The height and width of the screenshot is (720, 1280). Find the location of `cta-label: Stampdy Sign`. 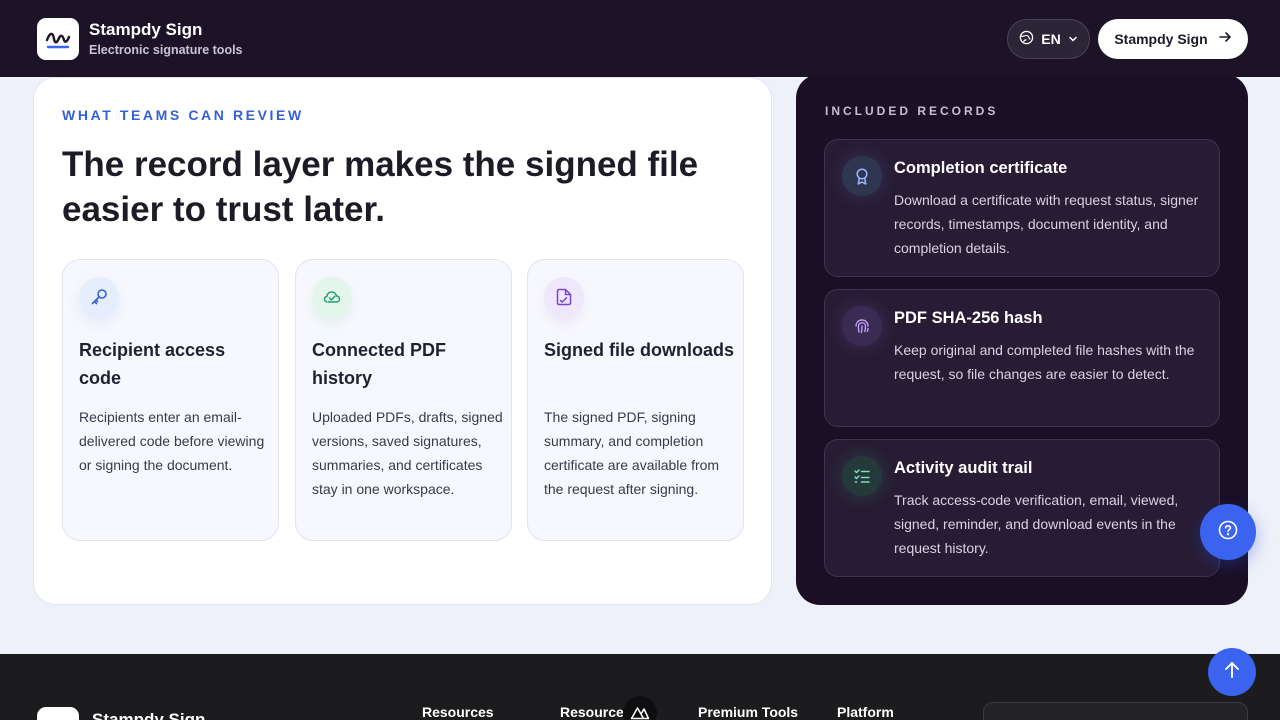

cta-label: Stampdy Sign is located at coordinates (1161, 38).